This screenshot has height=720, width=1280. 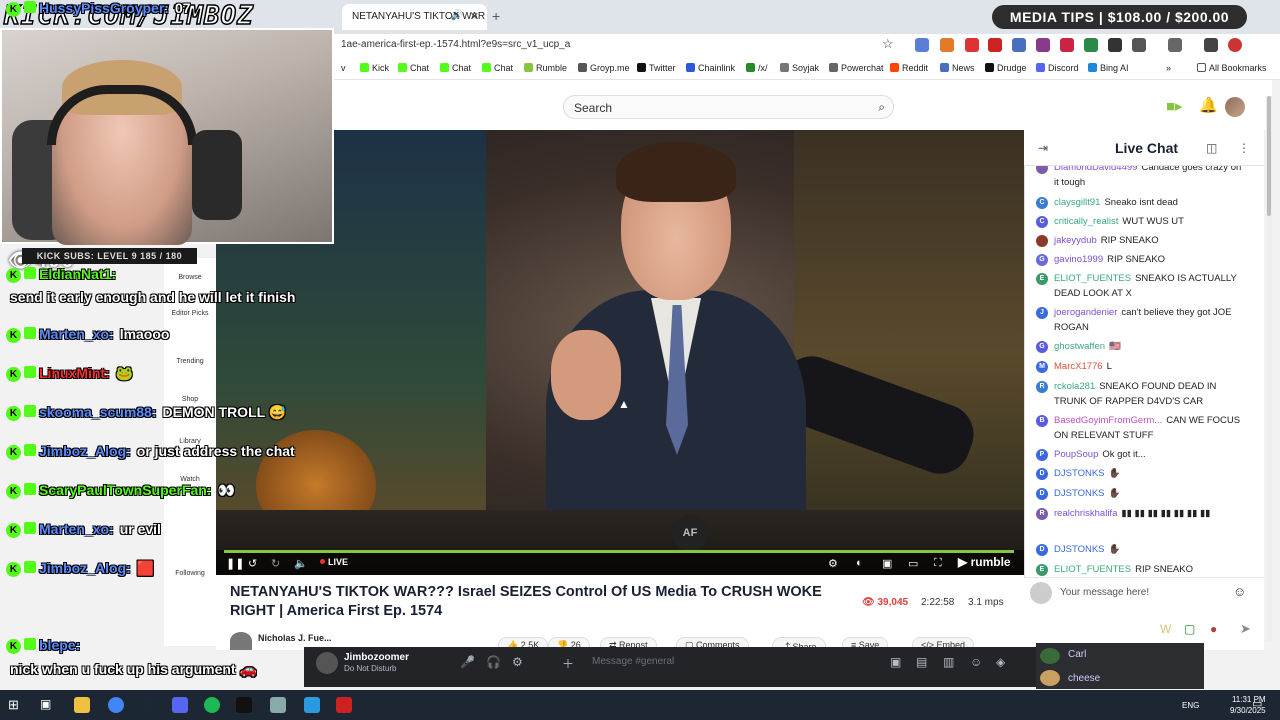 What do you see at coordinates (496, 16) in the screenshot?
I see `new-tab-icon: +` at bounding box center [496, 16].